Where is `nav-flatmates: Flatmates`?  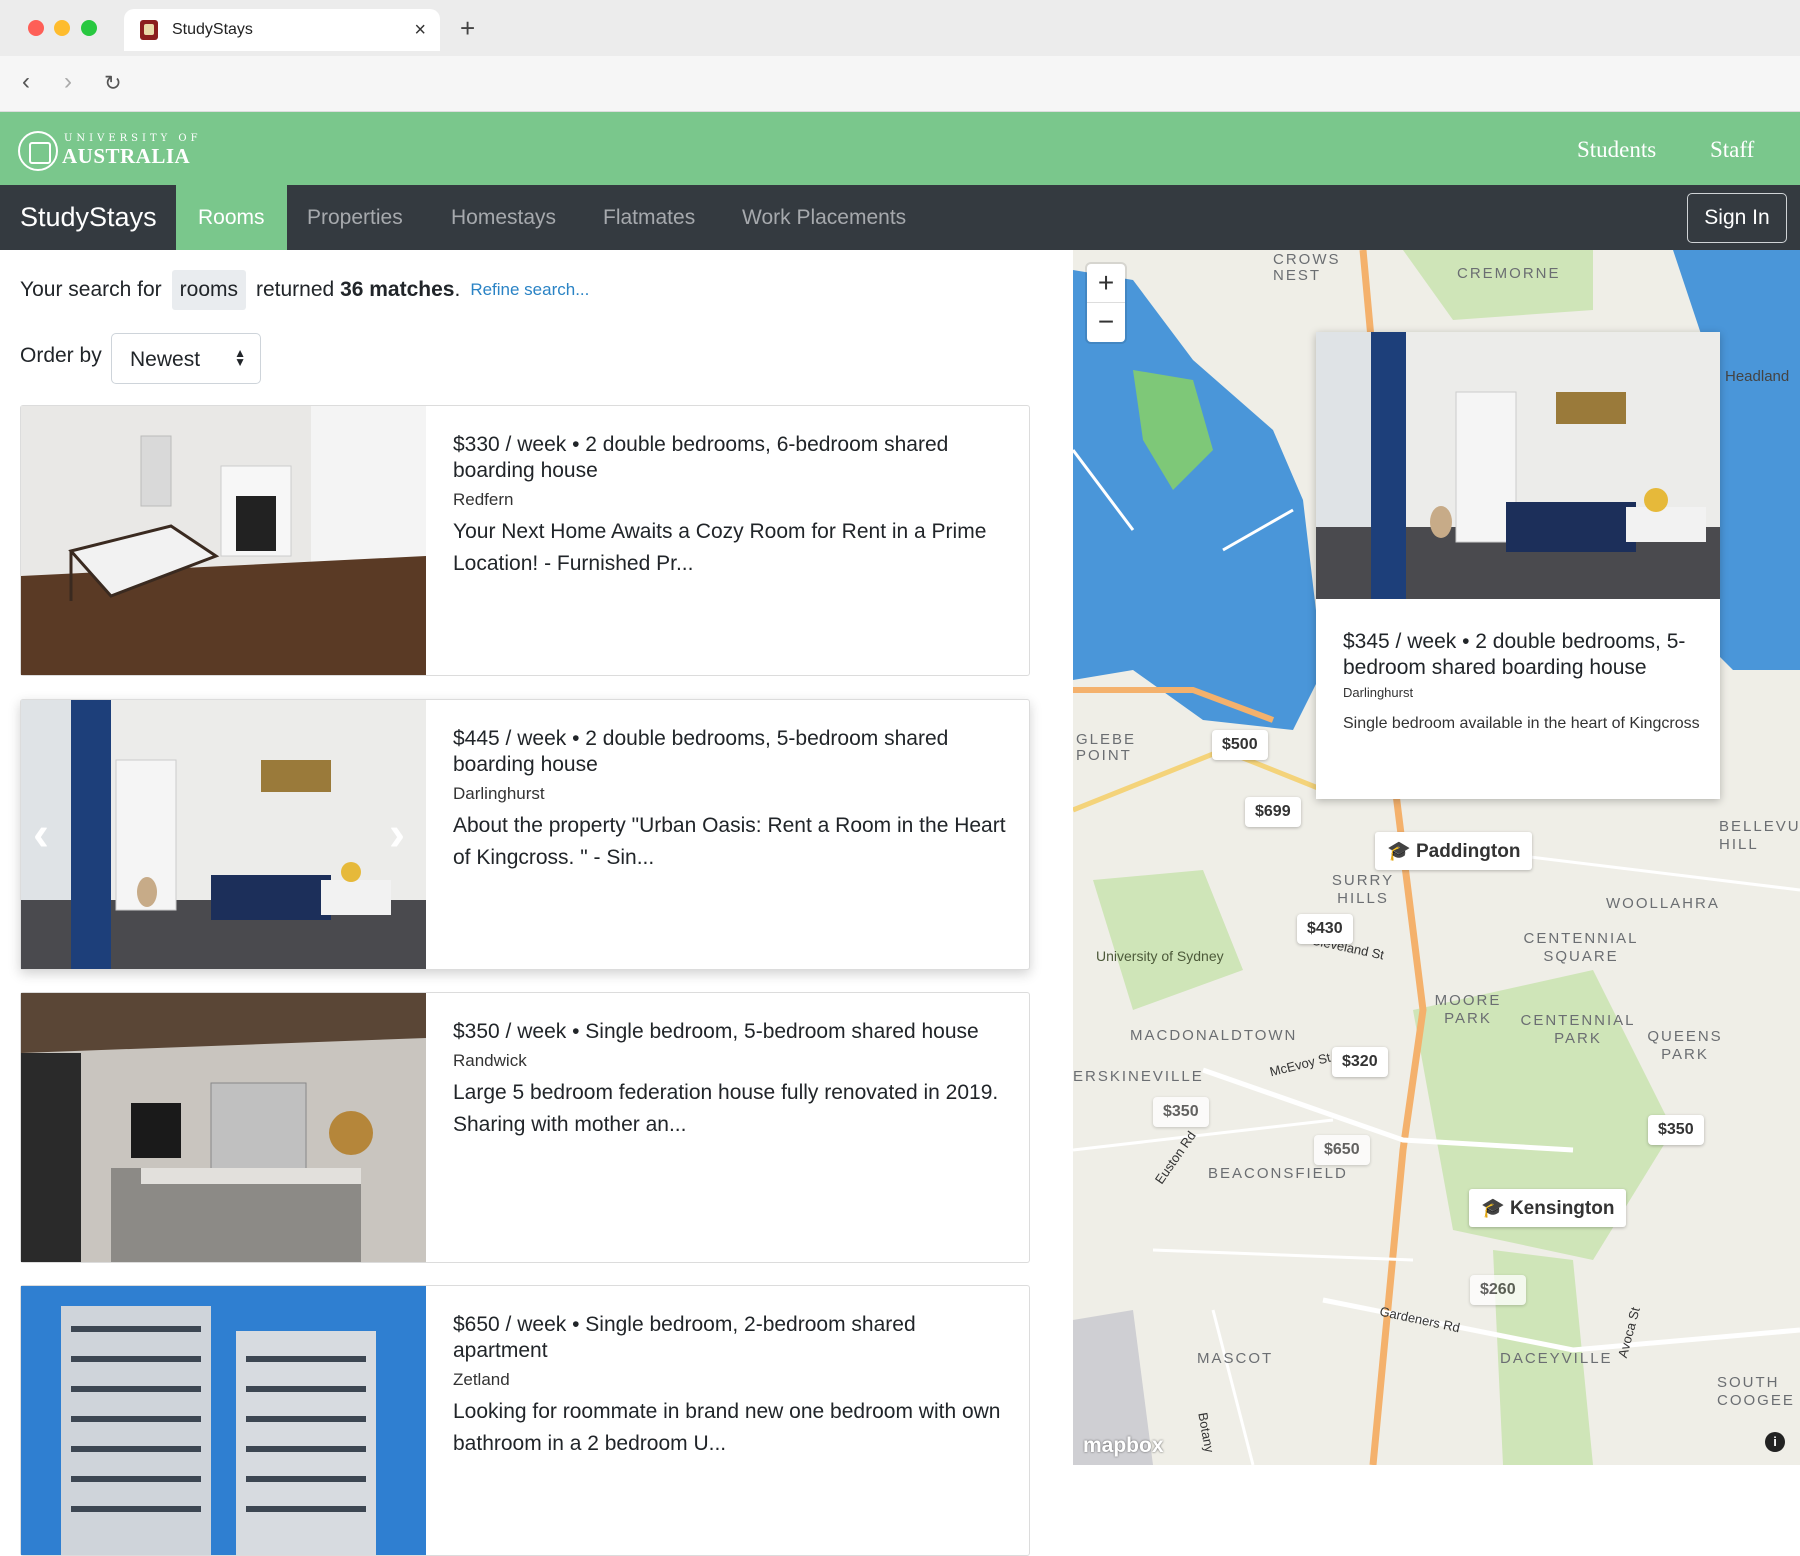
nav-flatmates: Flatmates is located at coordinates (649, 217).